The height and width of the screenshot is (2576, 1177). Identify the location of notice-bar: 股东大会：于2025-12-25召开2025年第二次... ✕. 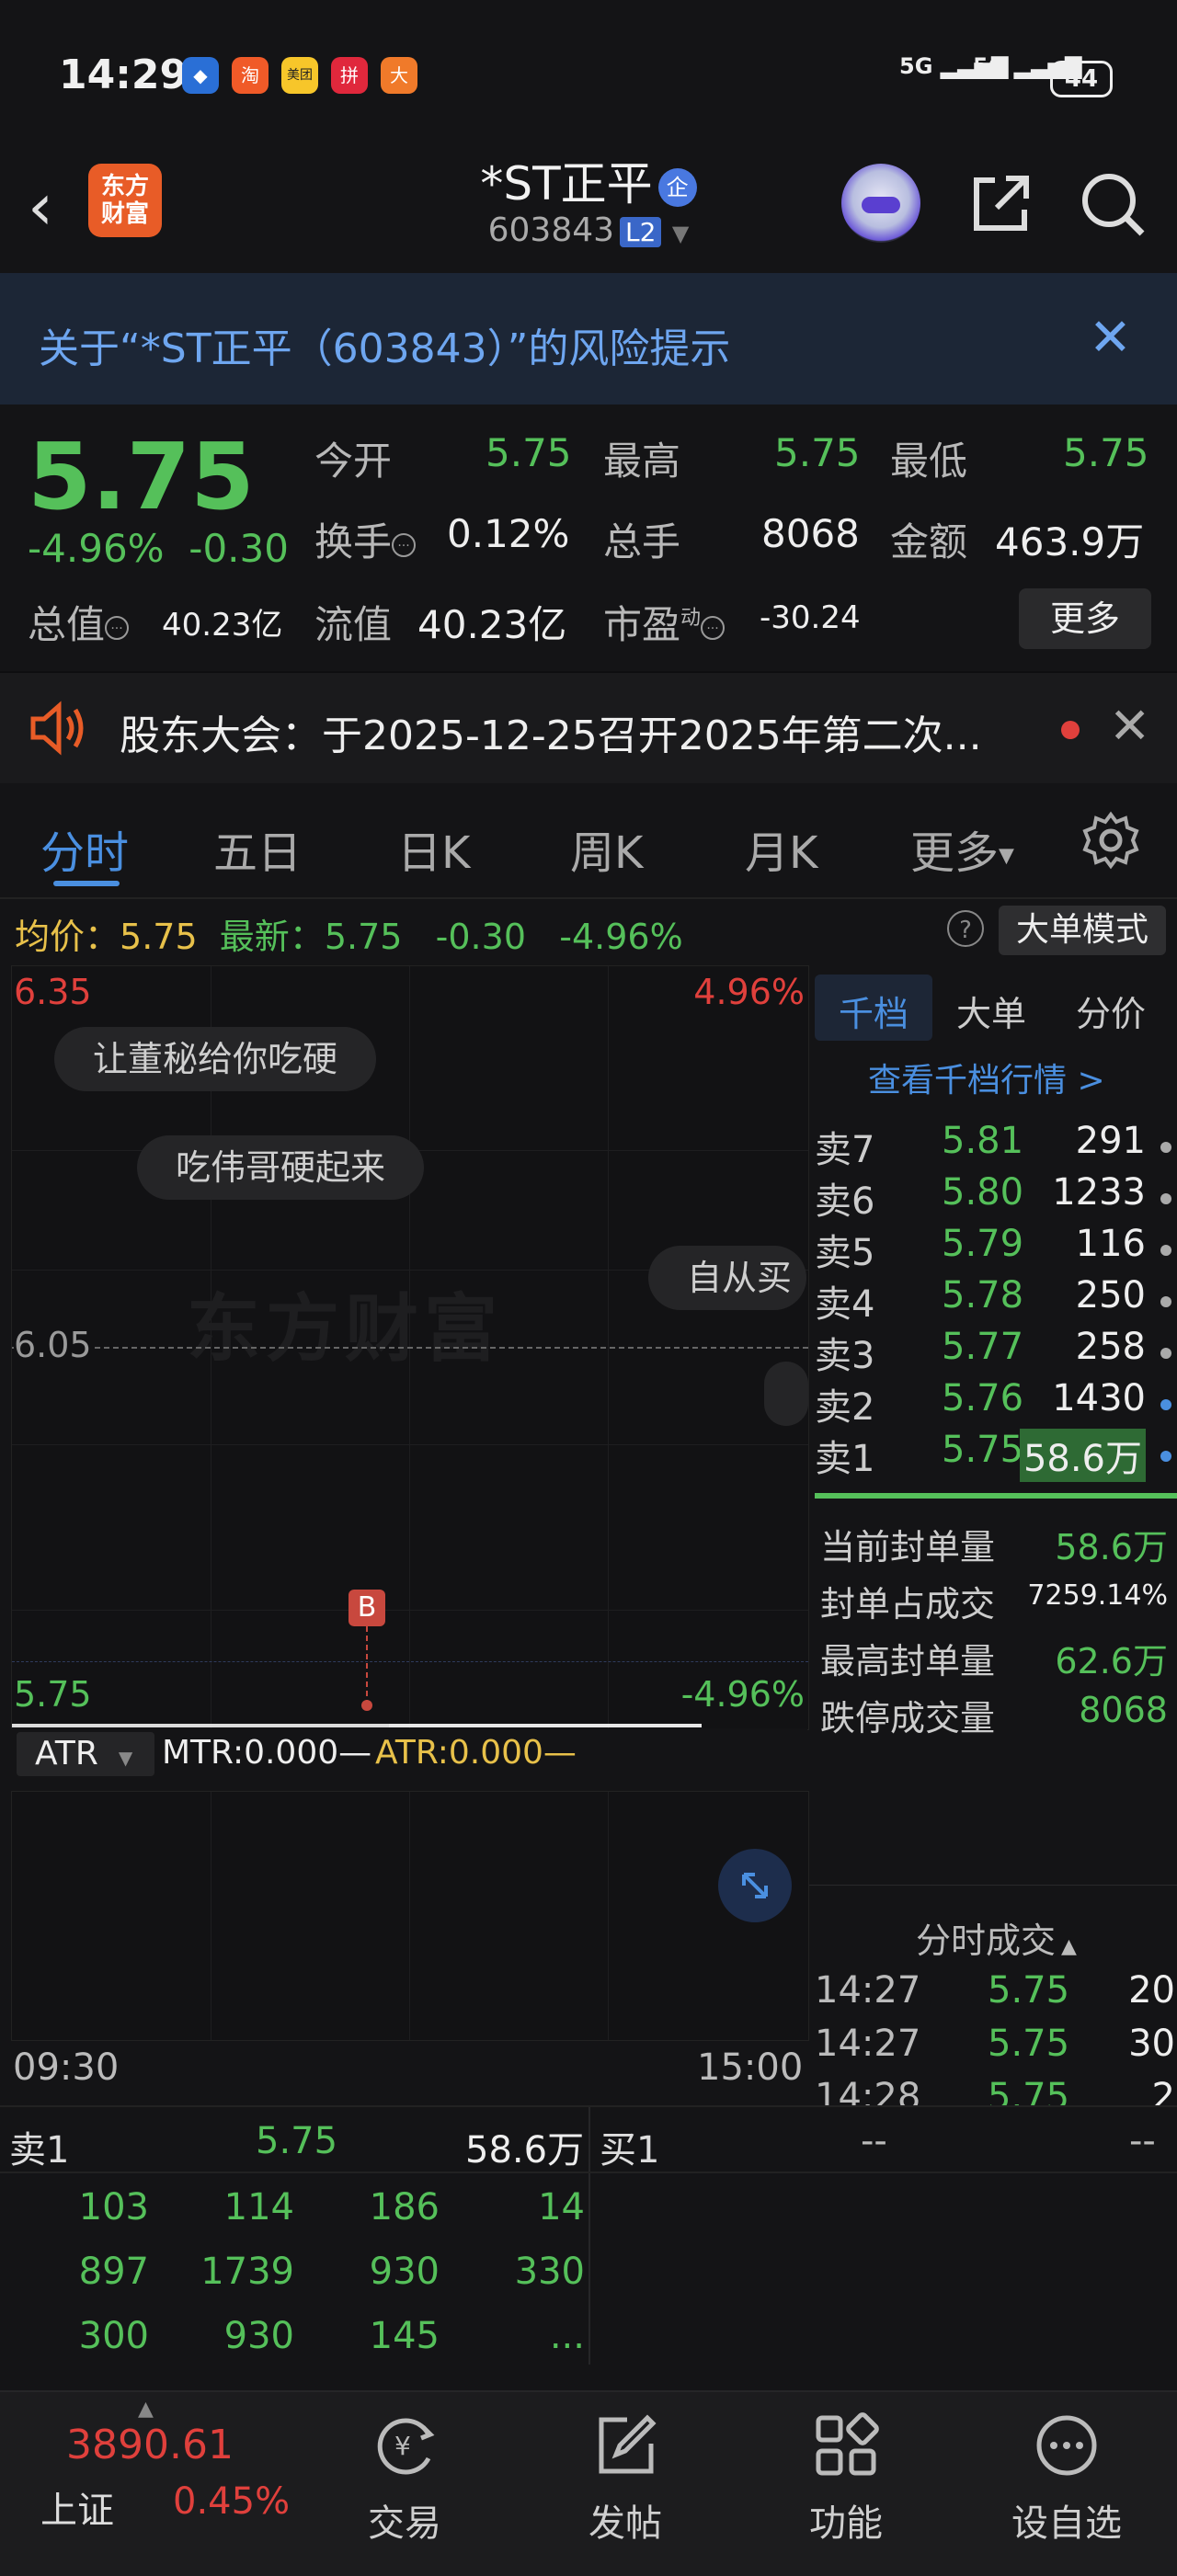
(588, 727).